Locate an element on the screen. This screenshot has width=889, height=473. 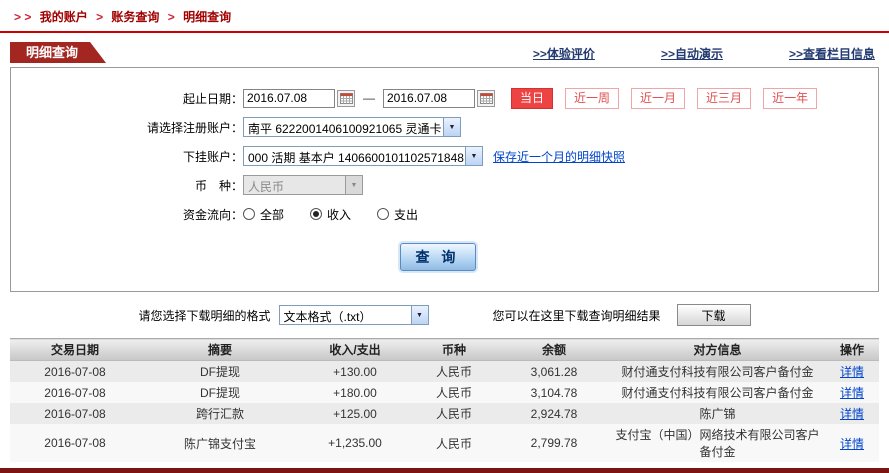
table-header-row: 交易日期 摘要 收入/支出 币种 余额 对方信息 操作 is located at coordinates (444, 349).